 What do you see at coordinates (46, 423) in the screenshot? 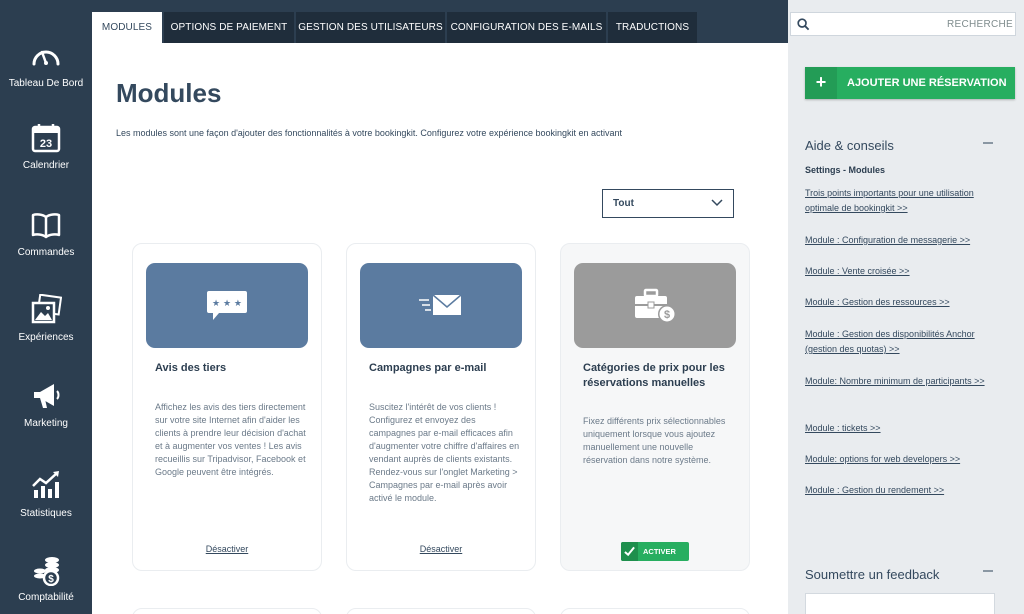
I see `sidebar-item-label: Marketing` at bounding box center [46, 423].